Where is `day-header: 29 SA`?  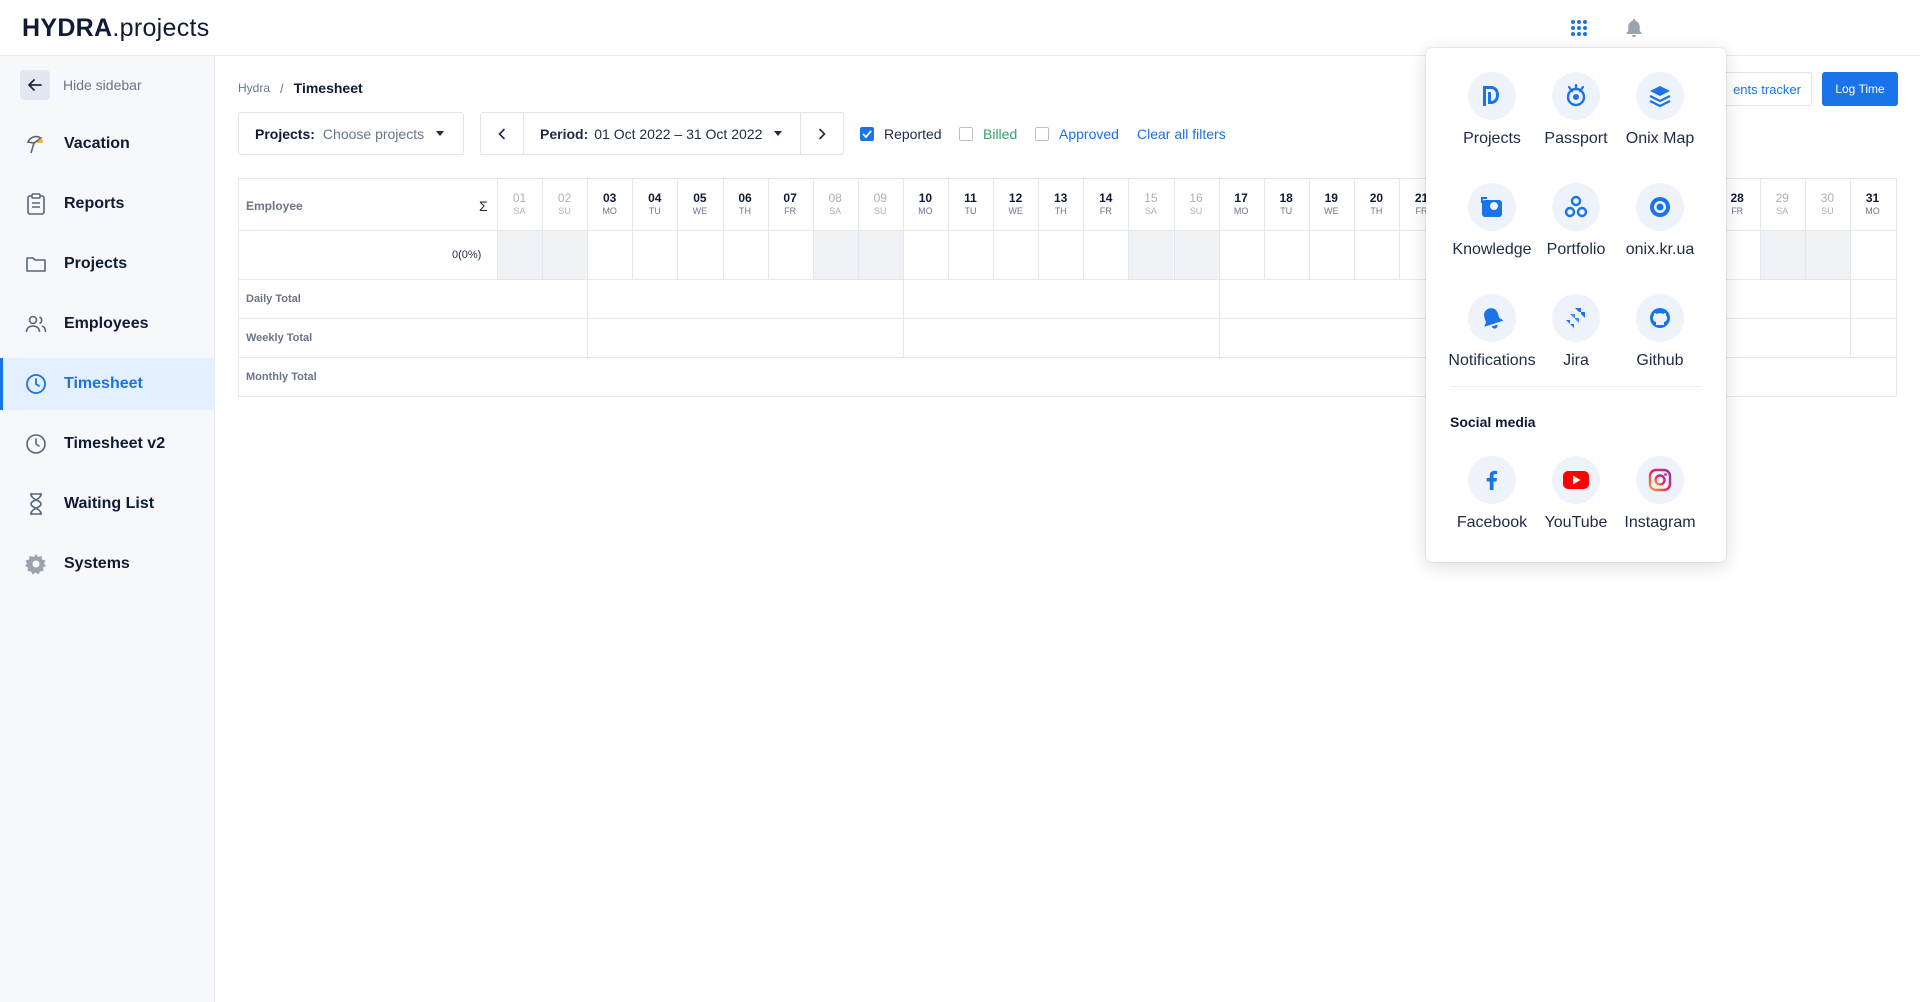 day-header: 29 SA is located at coordinates (1782, 204).